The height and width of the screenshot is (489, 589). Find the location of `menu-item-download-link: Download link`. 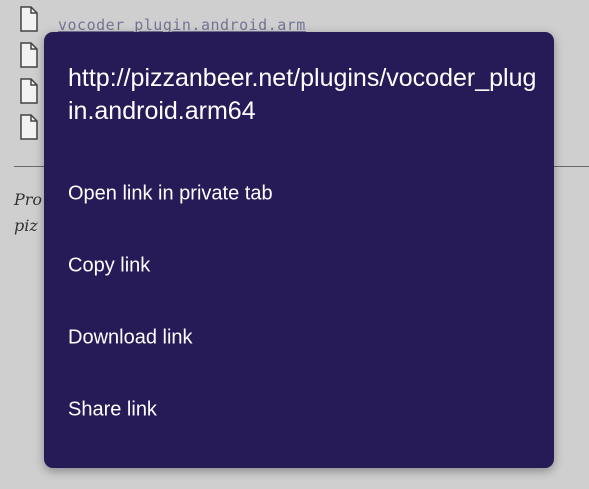

menu-item-download-link: Download link is located at coordinates (299, 338).